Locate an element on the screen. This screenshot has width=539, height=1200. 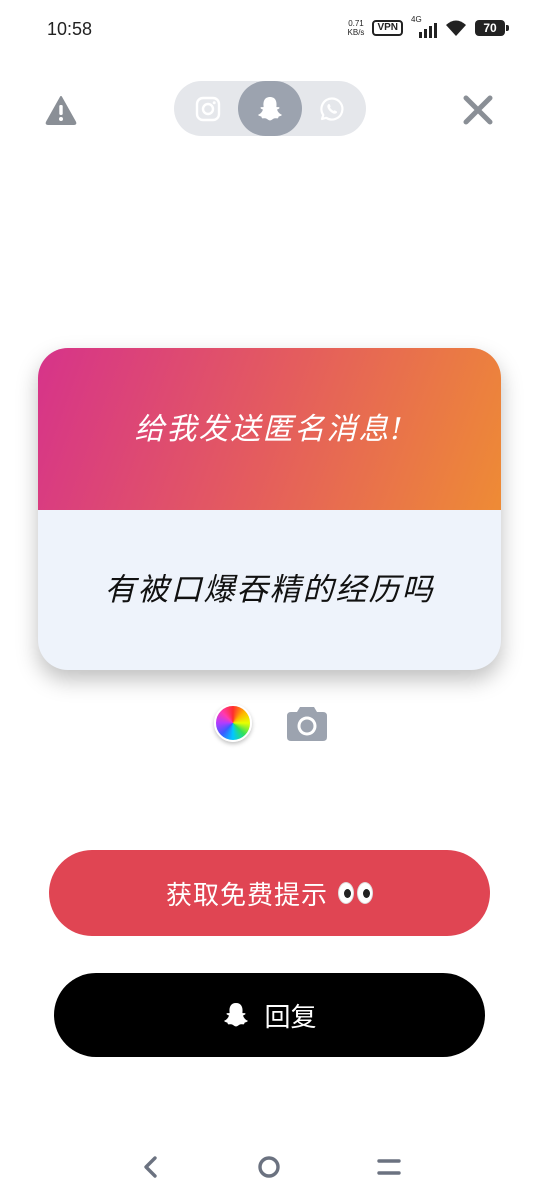
tab-snapchat is located at coordinates (270, 108).